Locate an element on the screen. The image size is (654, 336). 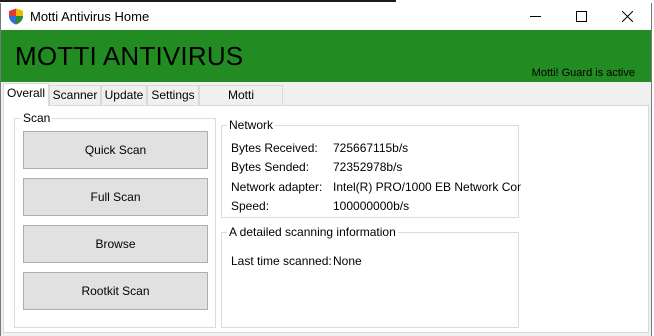
maximize-icon is located at coordinates (581, 16).